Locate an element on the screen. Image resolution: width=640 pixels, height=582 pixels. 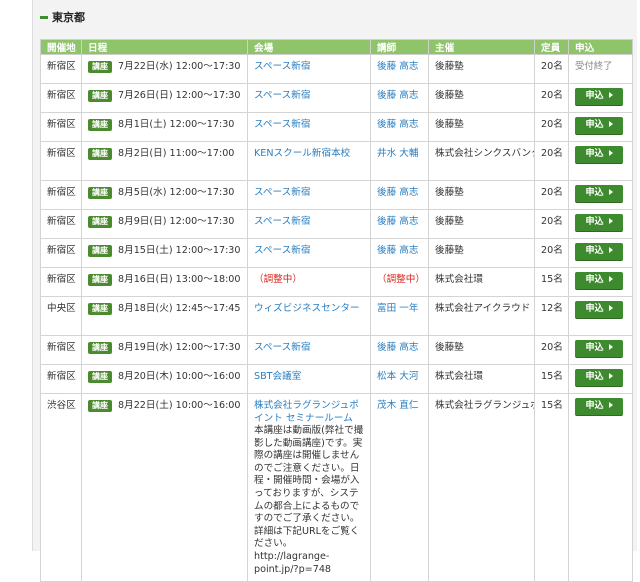
venue-link: KENスクール新宿本校 is located at coordinates (302, 153).